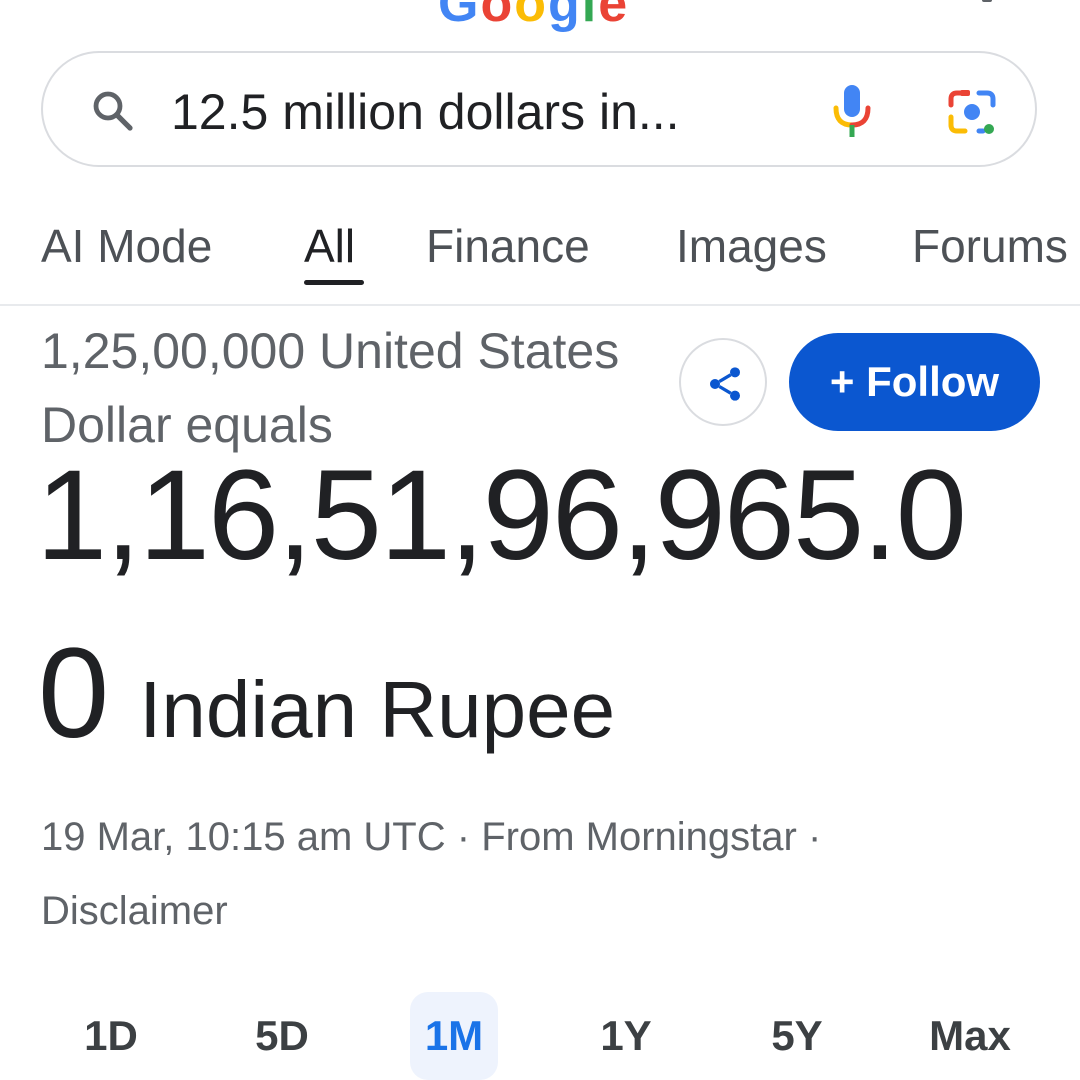  I want to click on search-tabs: AI Mode All Finance Images Forums, so click(540, 258).